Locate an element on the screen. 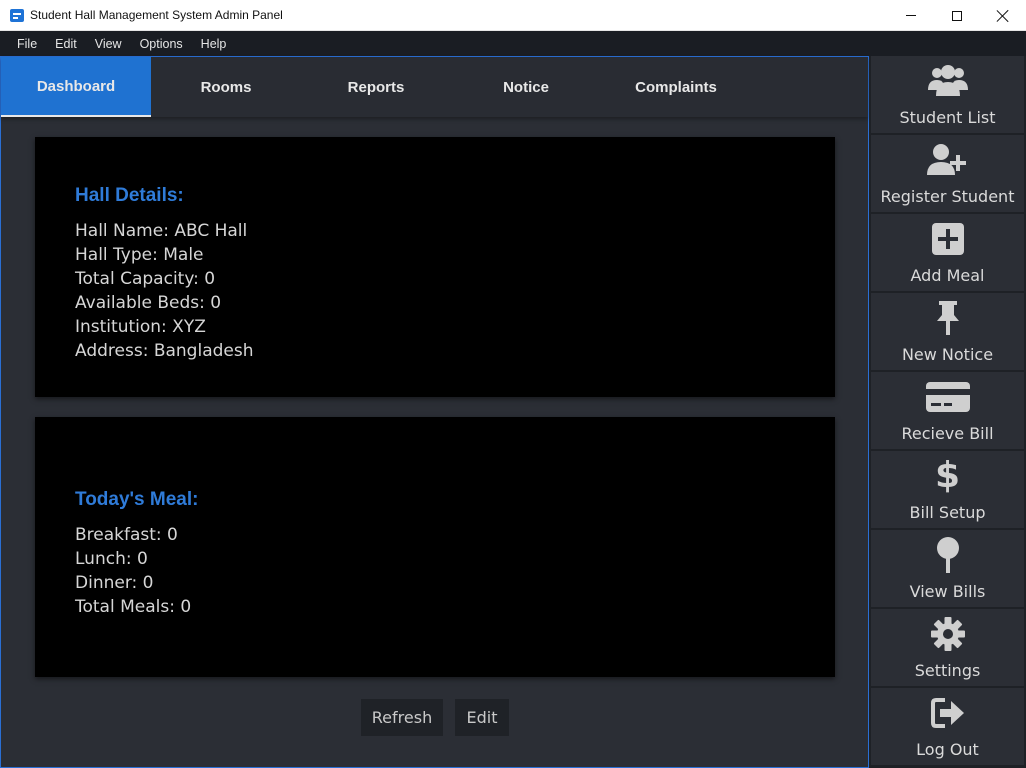 The image size is (1026, 768). sidebar-item-register-student: Register Student is located at coordinates (947, 173).